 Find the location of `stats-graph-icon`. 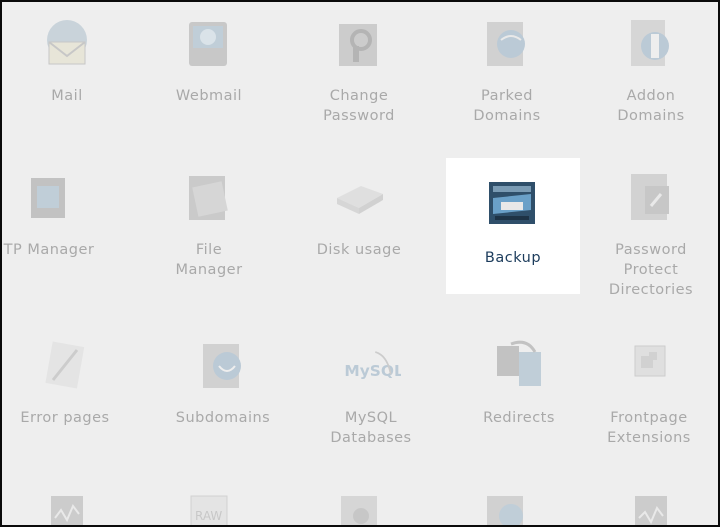

stats-graph-icon is located at coordinates (67, 506).